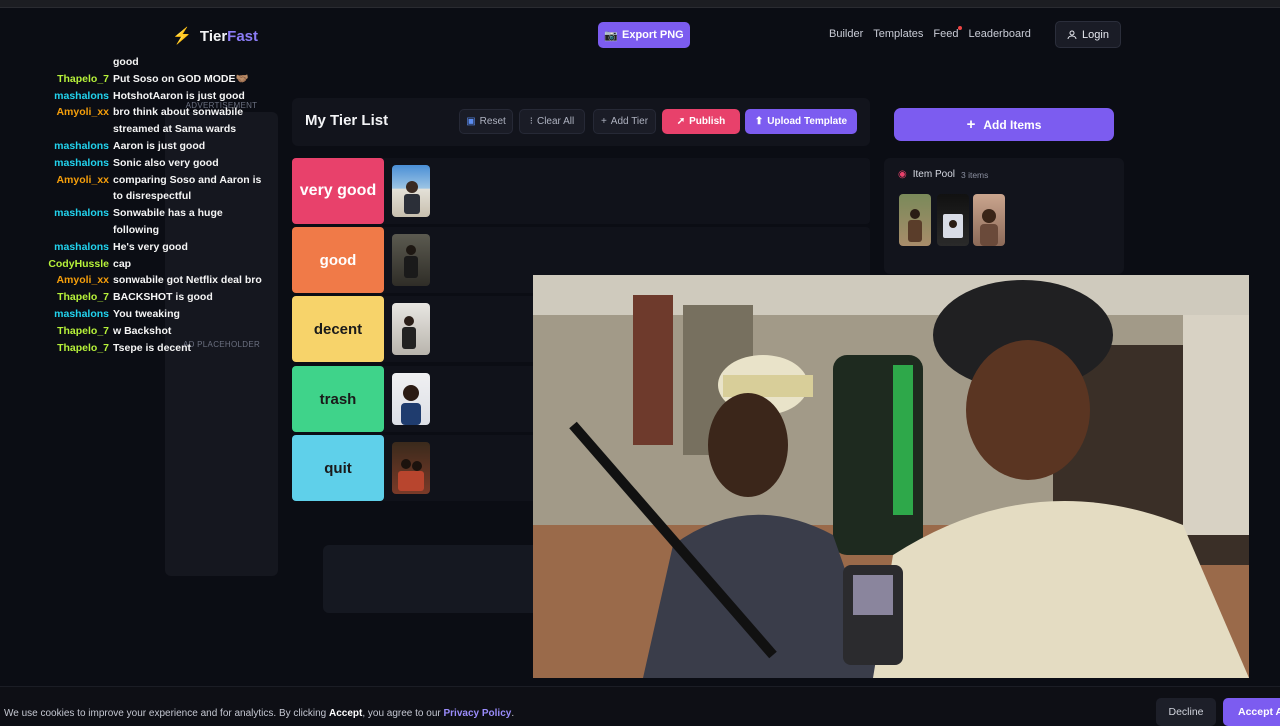 The height and width of the screenshot is (726, 1280). I want to click on chat-message: mashalons Aaron is just good, so click(140, 146).